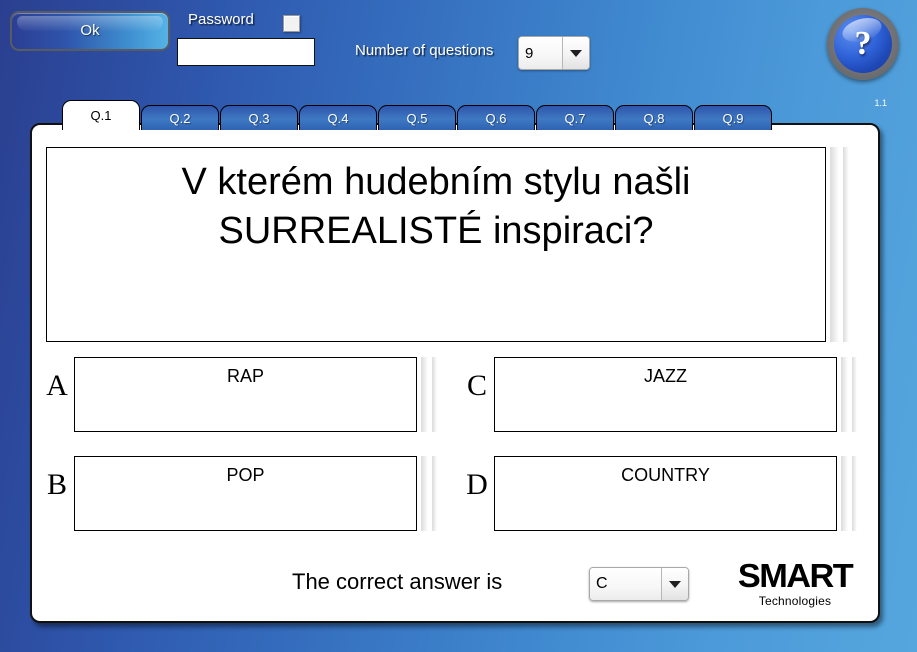 This screenshot has height=652, width=917. I want to click on password-label: Password, so click(221, 19).